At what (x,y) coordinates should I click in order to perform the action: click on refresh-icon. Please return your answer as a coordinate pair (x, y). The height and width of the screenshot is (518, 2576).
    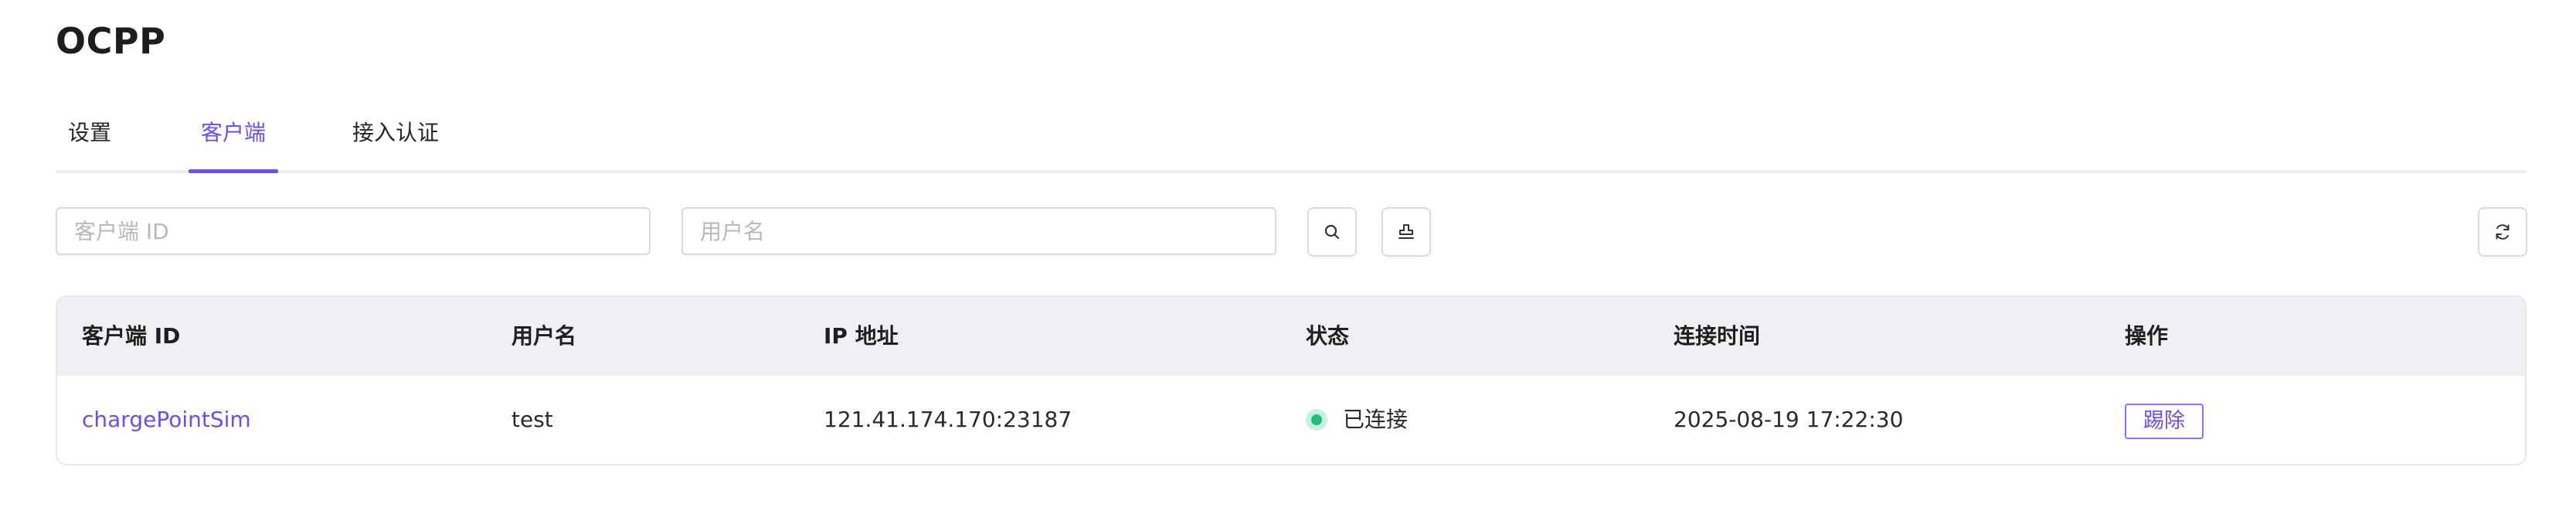
    Looking at the image, I should click on (2503, 232).